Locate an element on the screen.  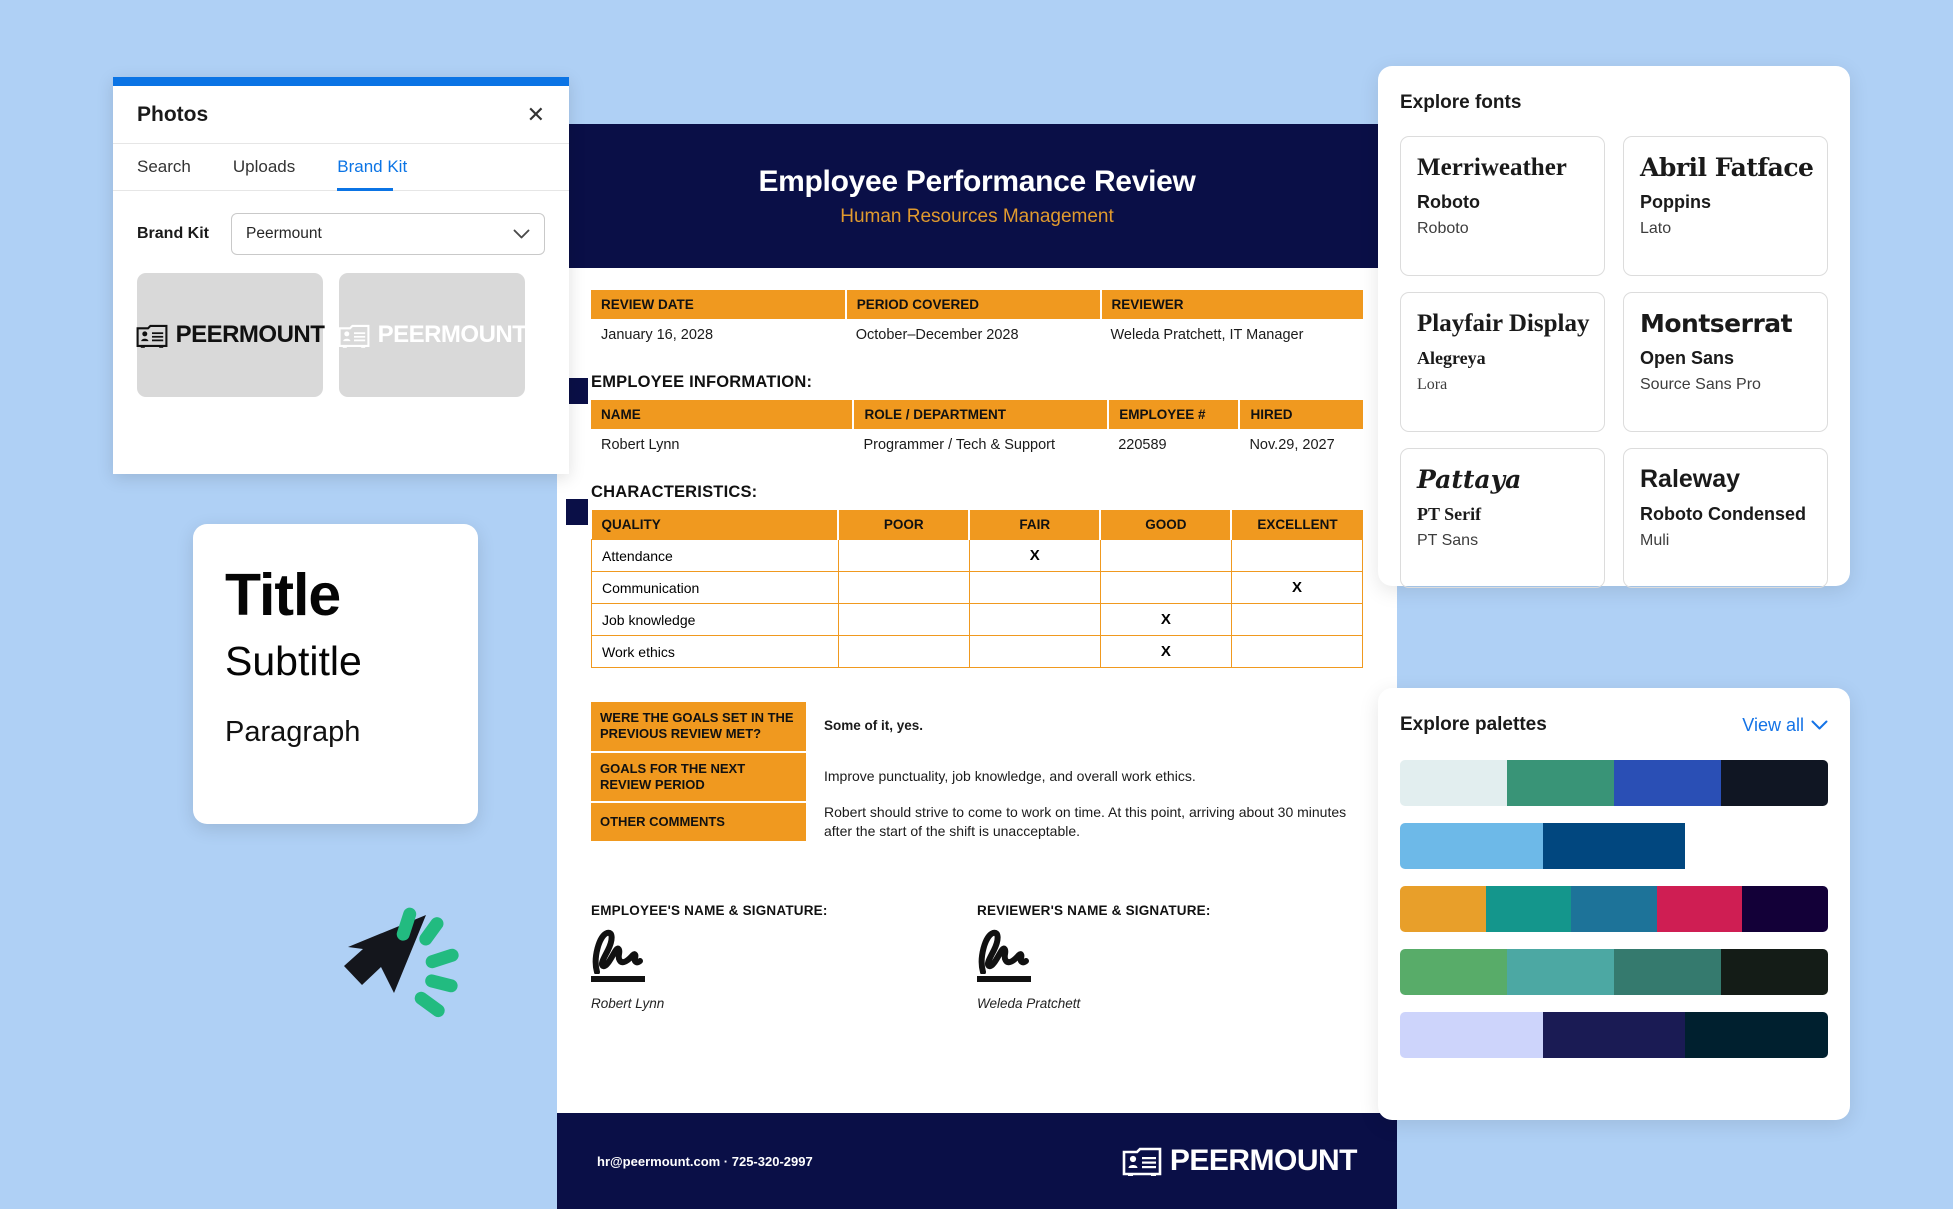
font-card-4: Pattaya PT Serif PT Sans is located at coordinates (1502, 518).